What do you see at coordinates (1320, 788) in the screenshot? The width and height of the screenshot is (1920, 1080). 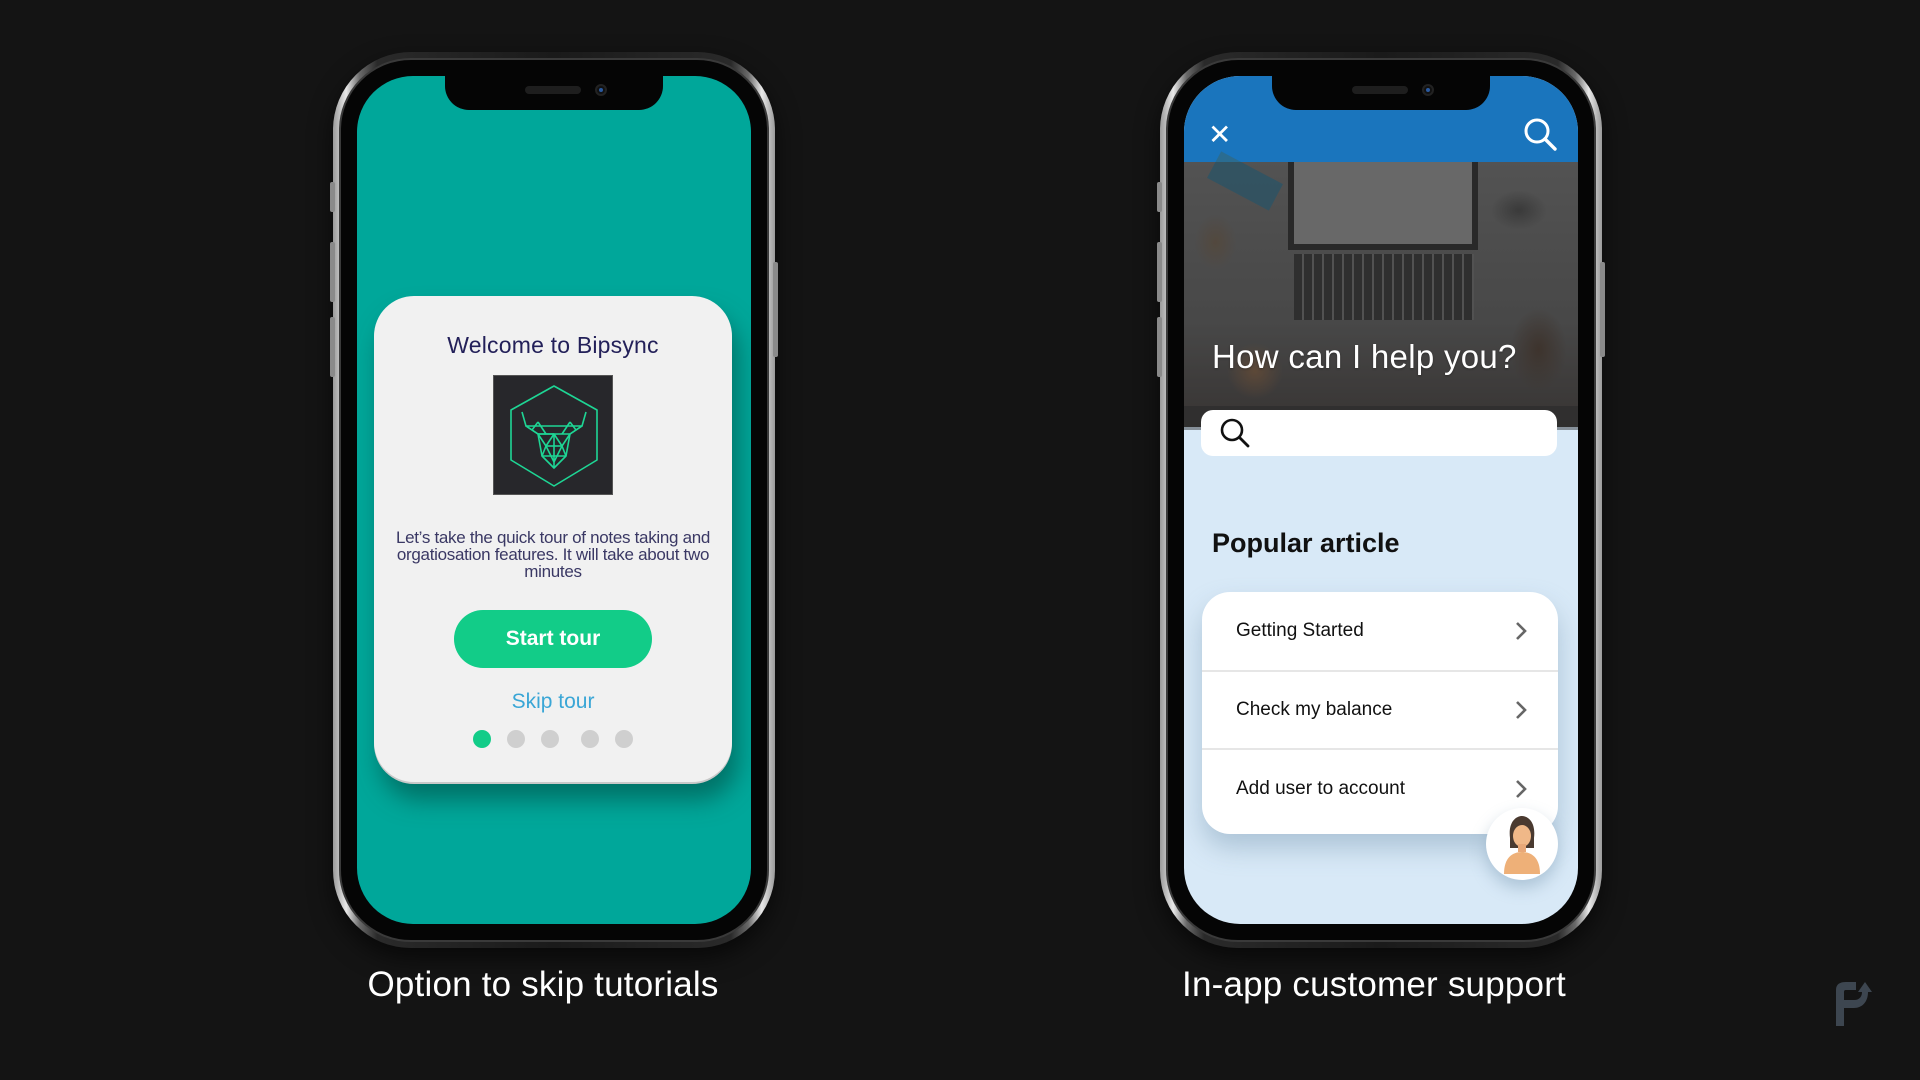 I see `article-label: Add user to account` at bounding box center [1320, 788].